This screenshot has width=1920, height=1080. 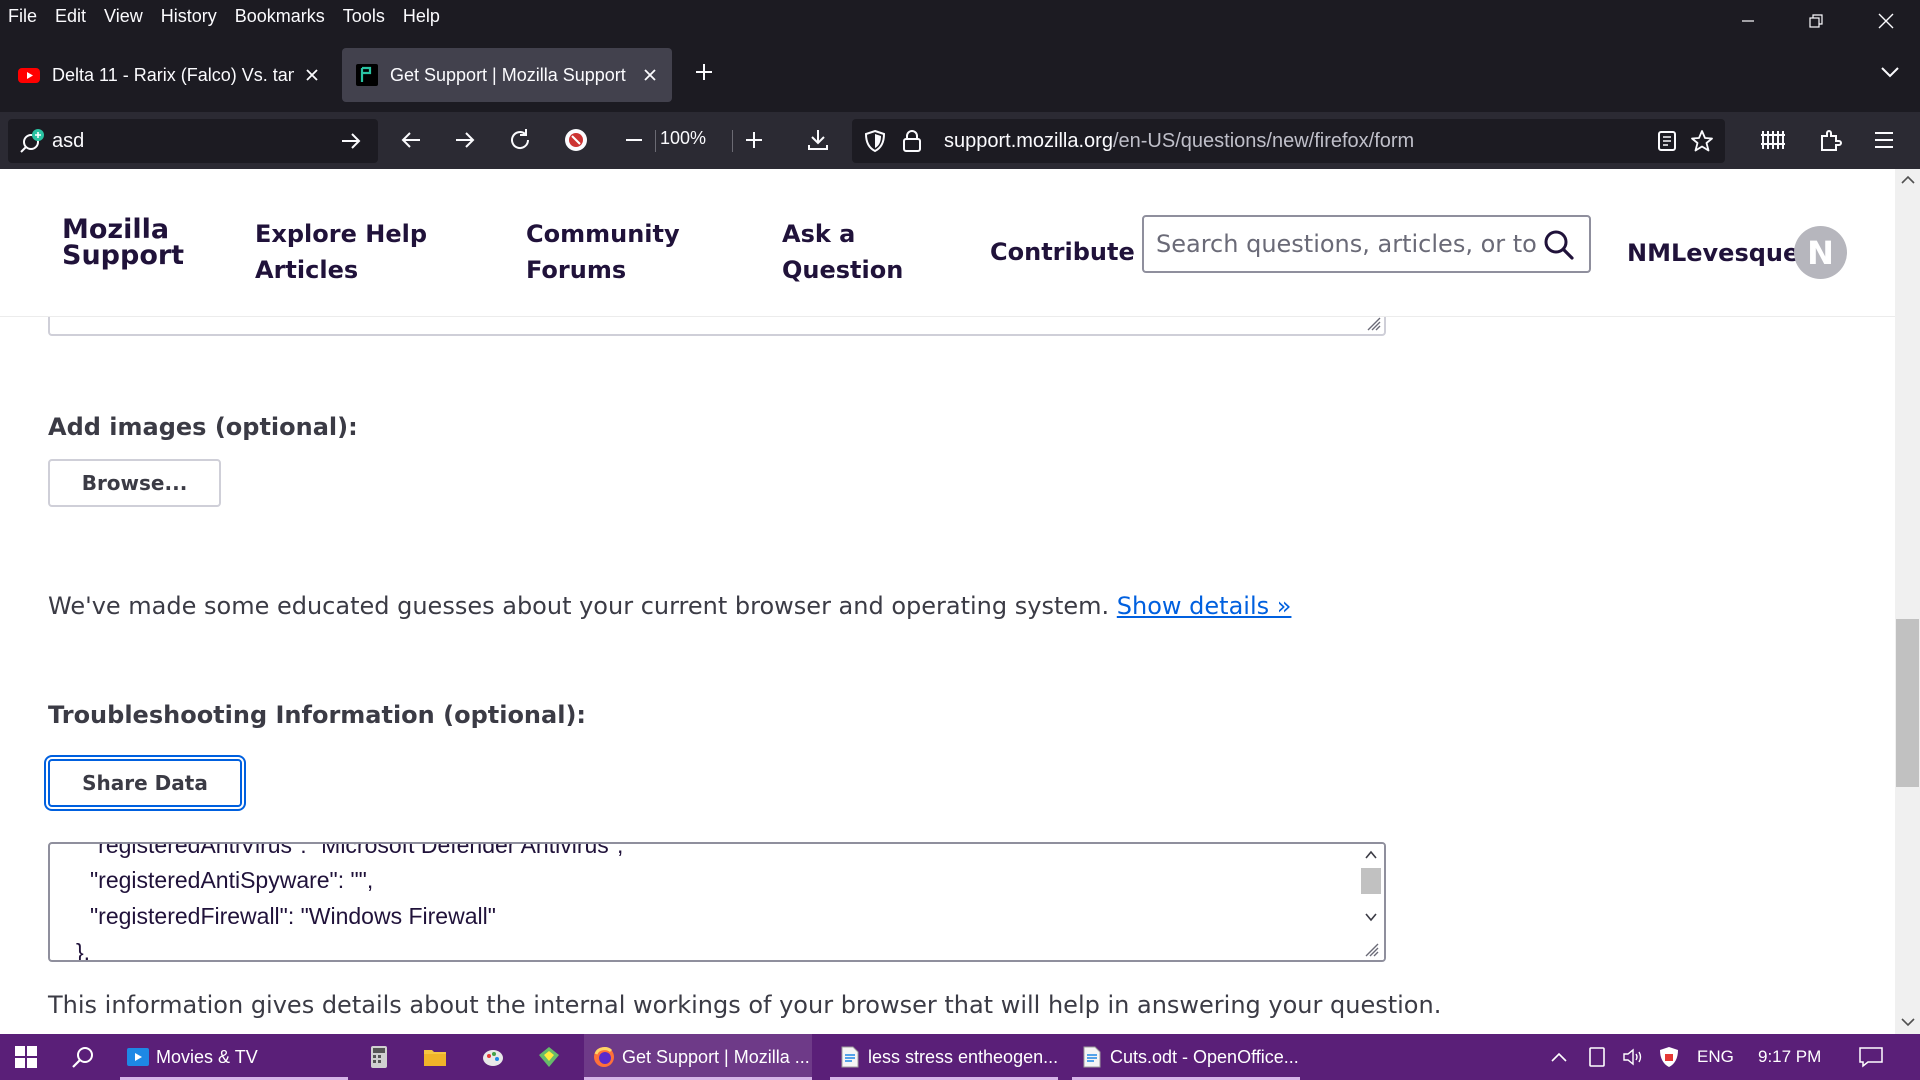 I want to click on puzzle-icon, so click(x=1831, y=140).